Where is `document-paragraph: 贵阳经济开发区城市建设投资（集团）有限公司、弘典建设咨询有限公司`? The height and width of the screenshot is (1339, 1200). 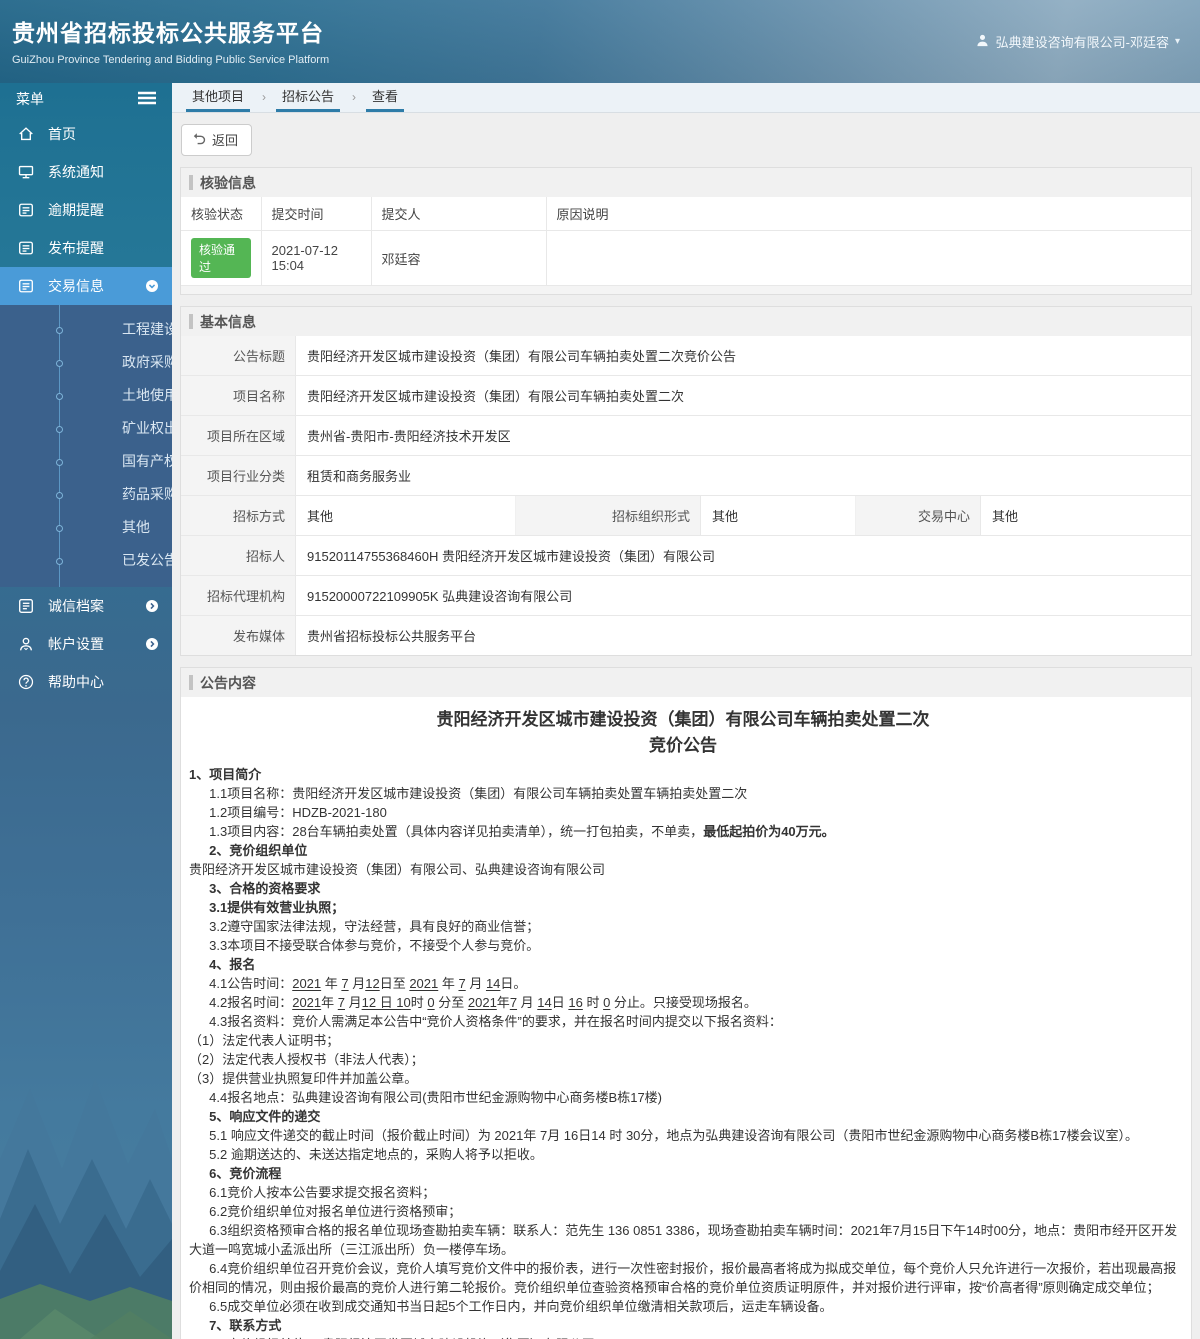 document-paragraph: 贵阳经济开发区城市建设投资（集团）有限公司、弘典建设咨询有限公司 is located at coordinates (397, 869).